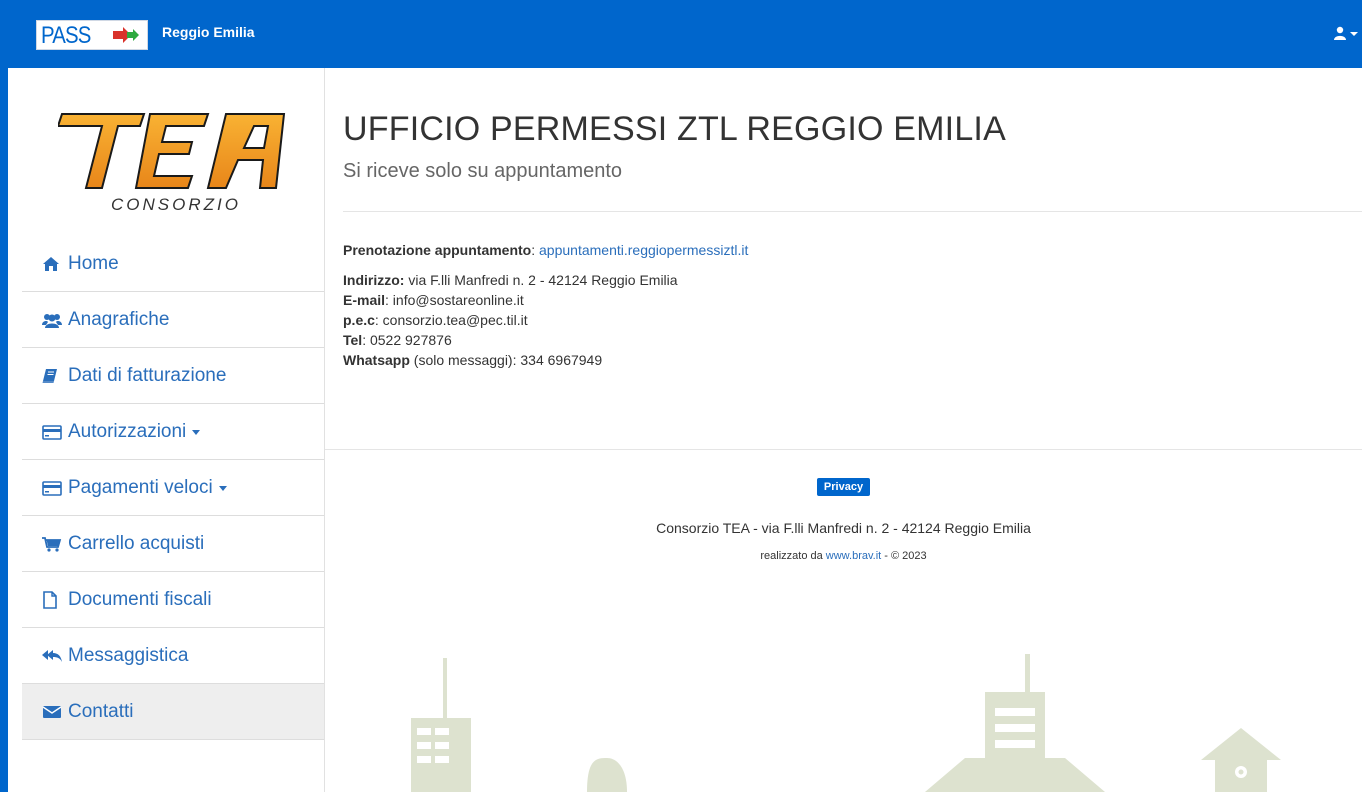  I want to click on sidebar-item-label: Dati di fatturazione, so click(147, 375).